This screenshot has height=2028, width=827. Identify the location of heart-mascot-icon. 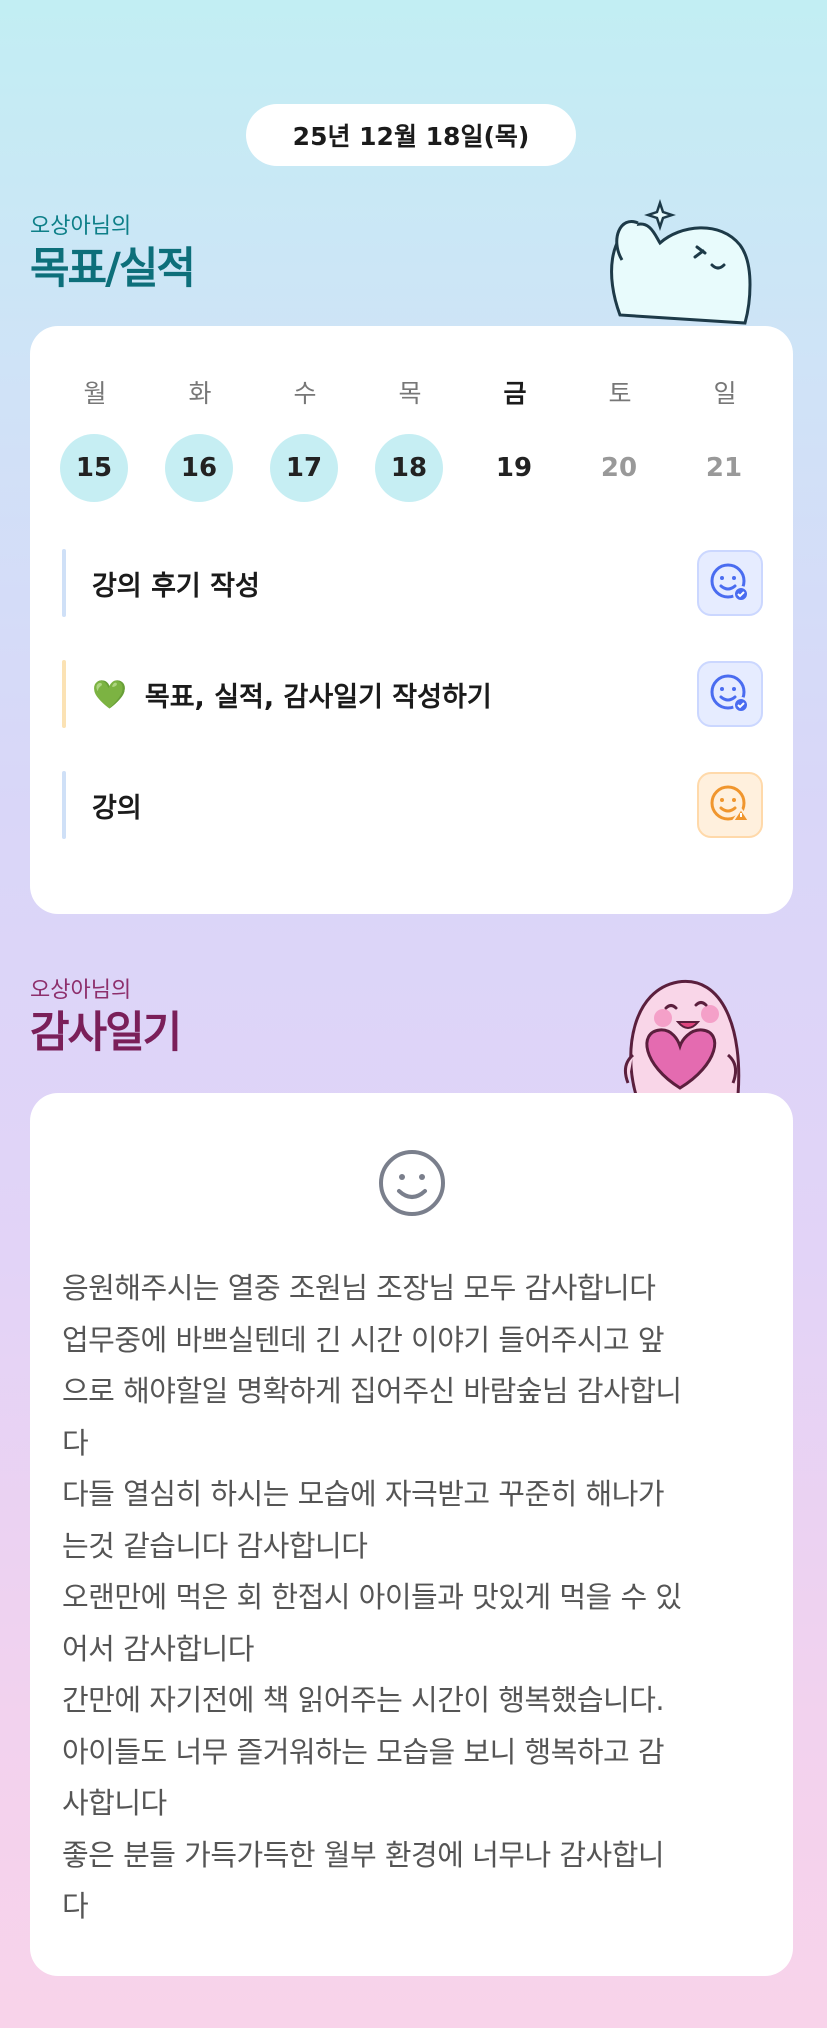
(682, 1037).